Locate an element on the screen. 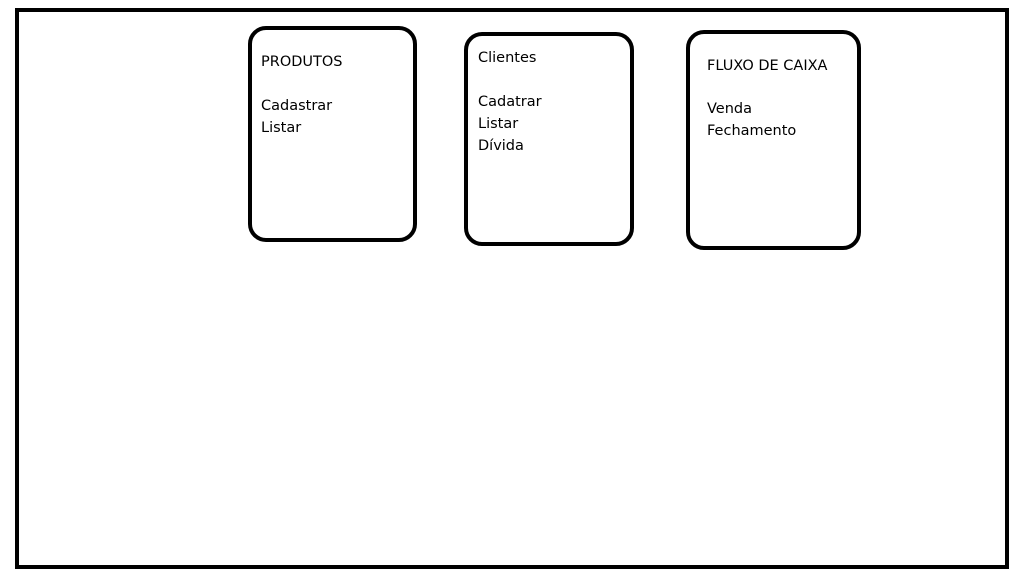 The width and height of the screenshot is (1032, 579). card-produtos-title: PRODUTOS is located at coordinates (302, 62).